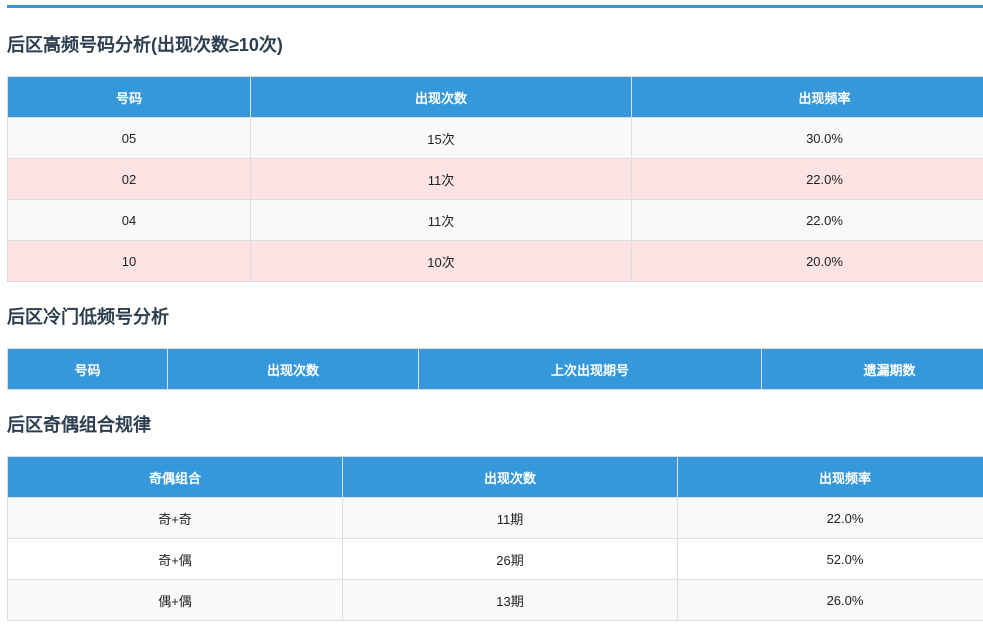 This screenshot has height=639, width=983. I want to click on cell-frequency: 30.0%, so click(807, 138).